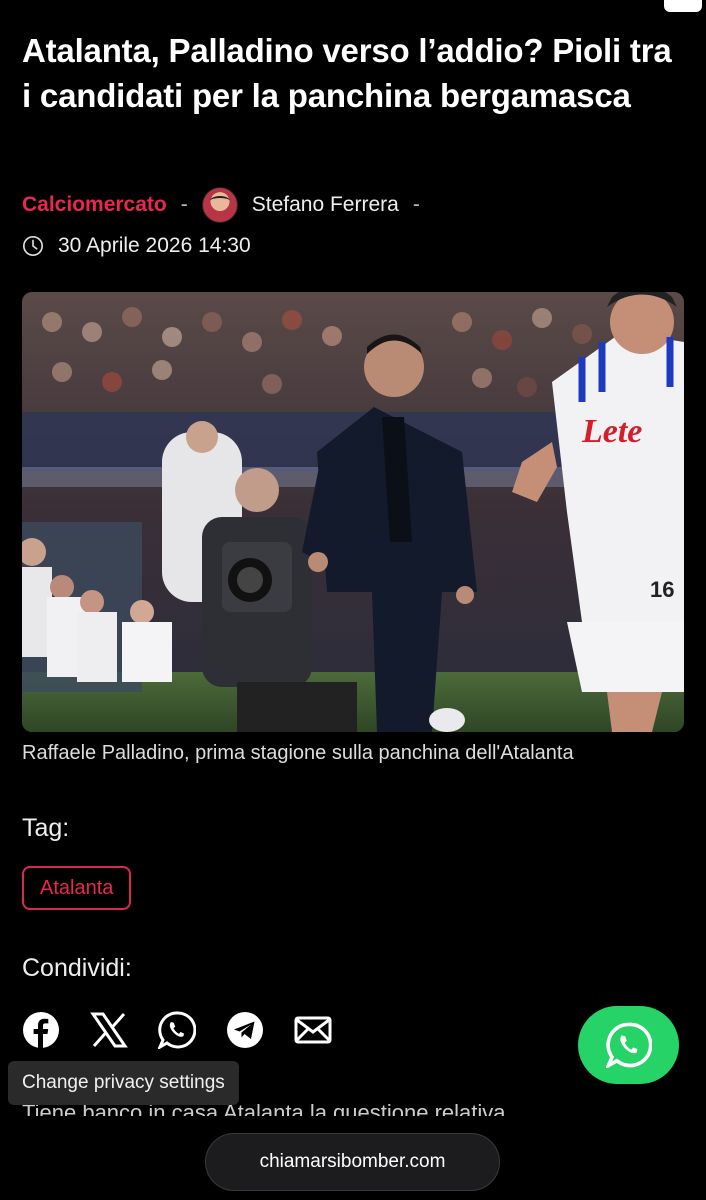  Describe the element at coordinates (683, 6) in the screenshot. I see `top-corner-element` at that location.